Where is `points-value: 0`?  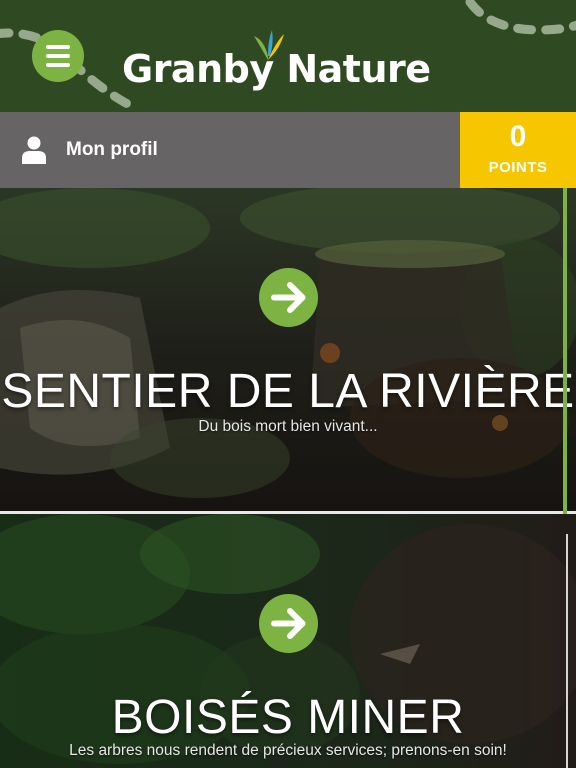
points-value: 0 is located at coordinates (518, 136).